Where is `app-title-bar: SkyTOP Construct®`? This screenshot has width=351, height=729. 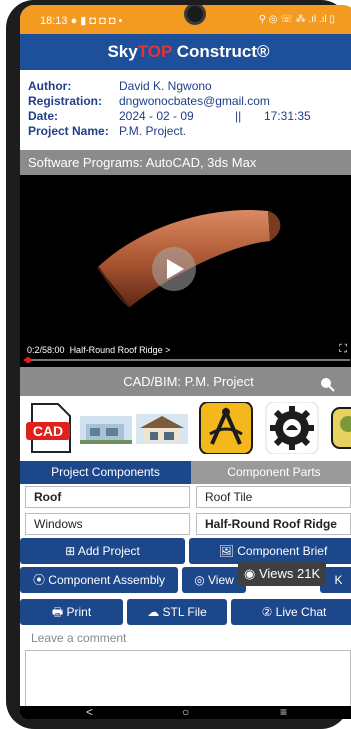 app-title-bar: SkyTOP Construct® is located at coordinates (185, 52).